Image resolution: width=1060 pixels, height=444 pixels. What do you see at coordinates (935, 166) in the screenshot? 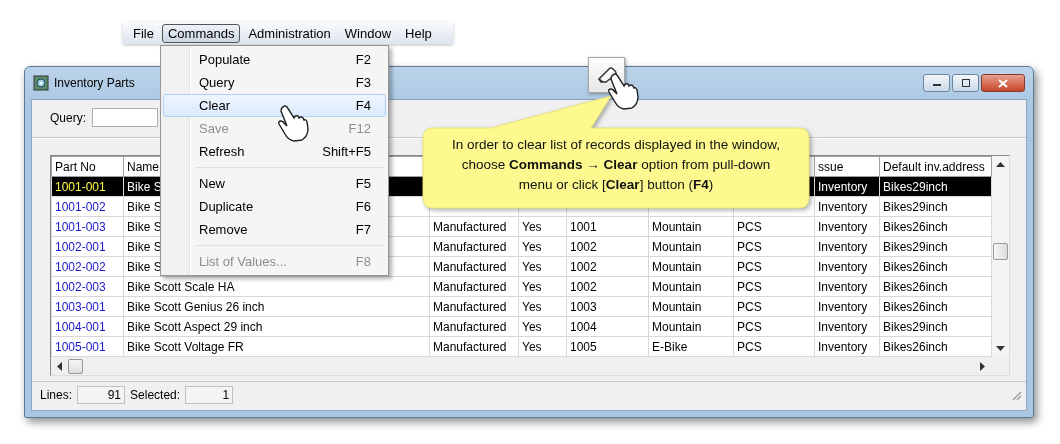
I see `column-header: Default inv.address` at bounding box center [935, 166].